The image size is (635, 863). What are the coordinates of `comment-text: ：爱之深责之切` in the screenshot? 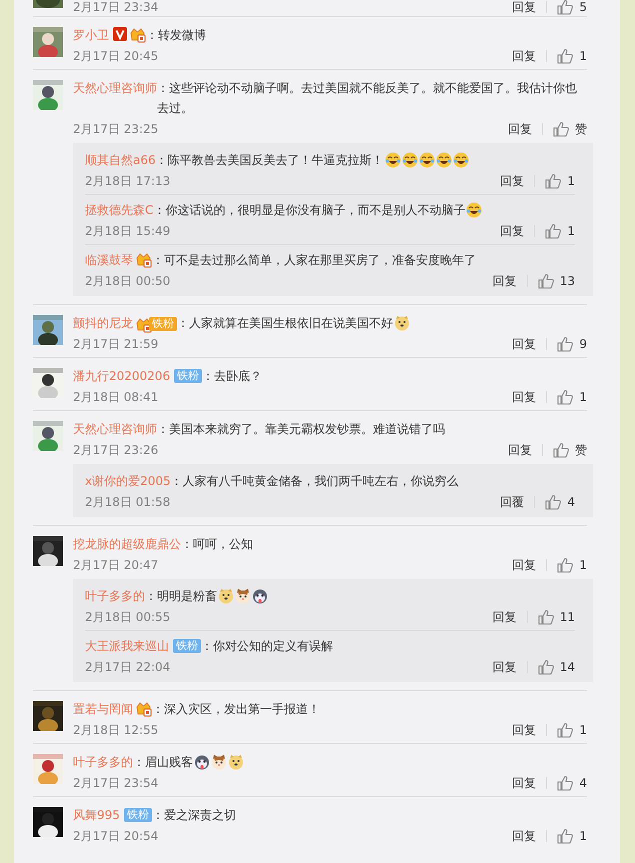 It's located at (194, 815).